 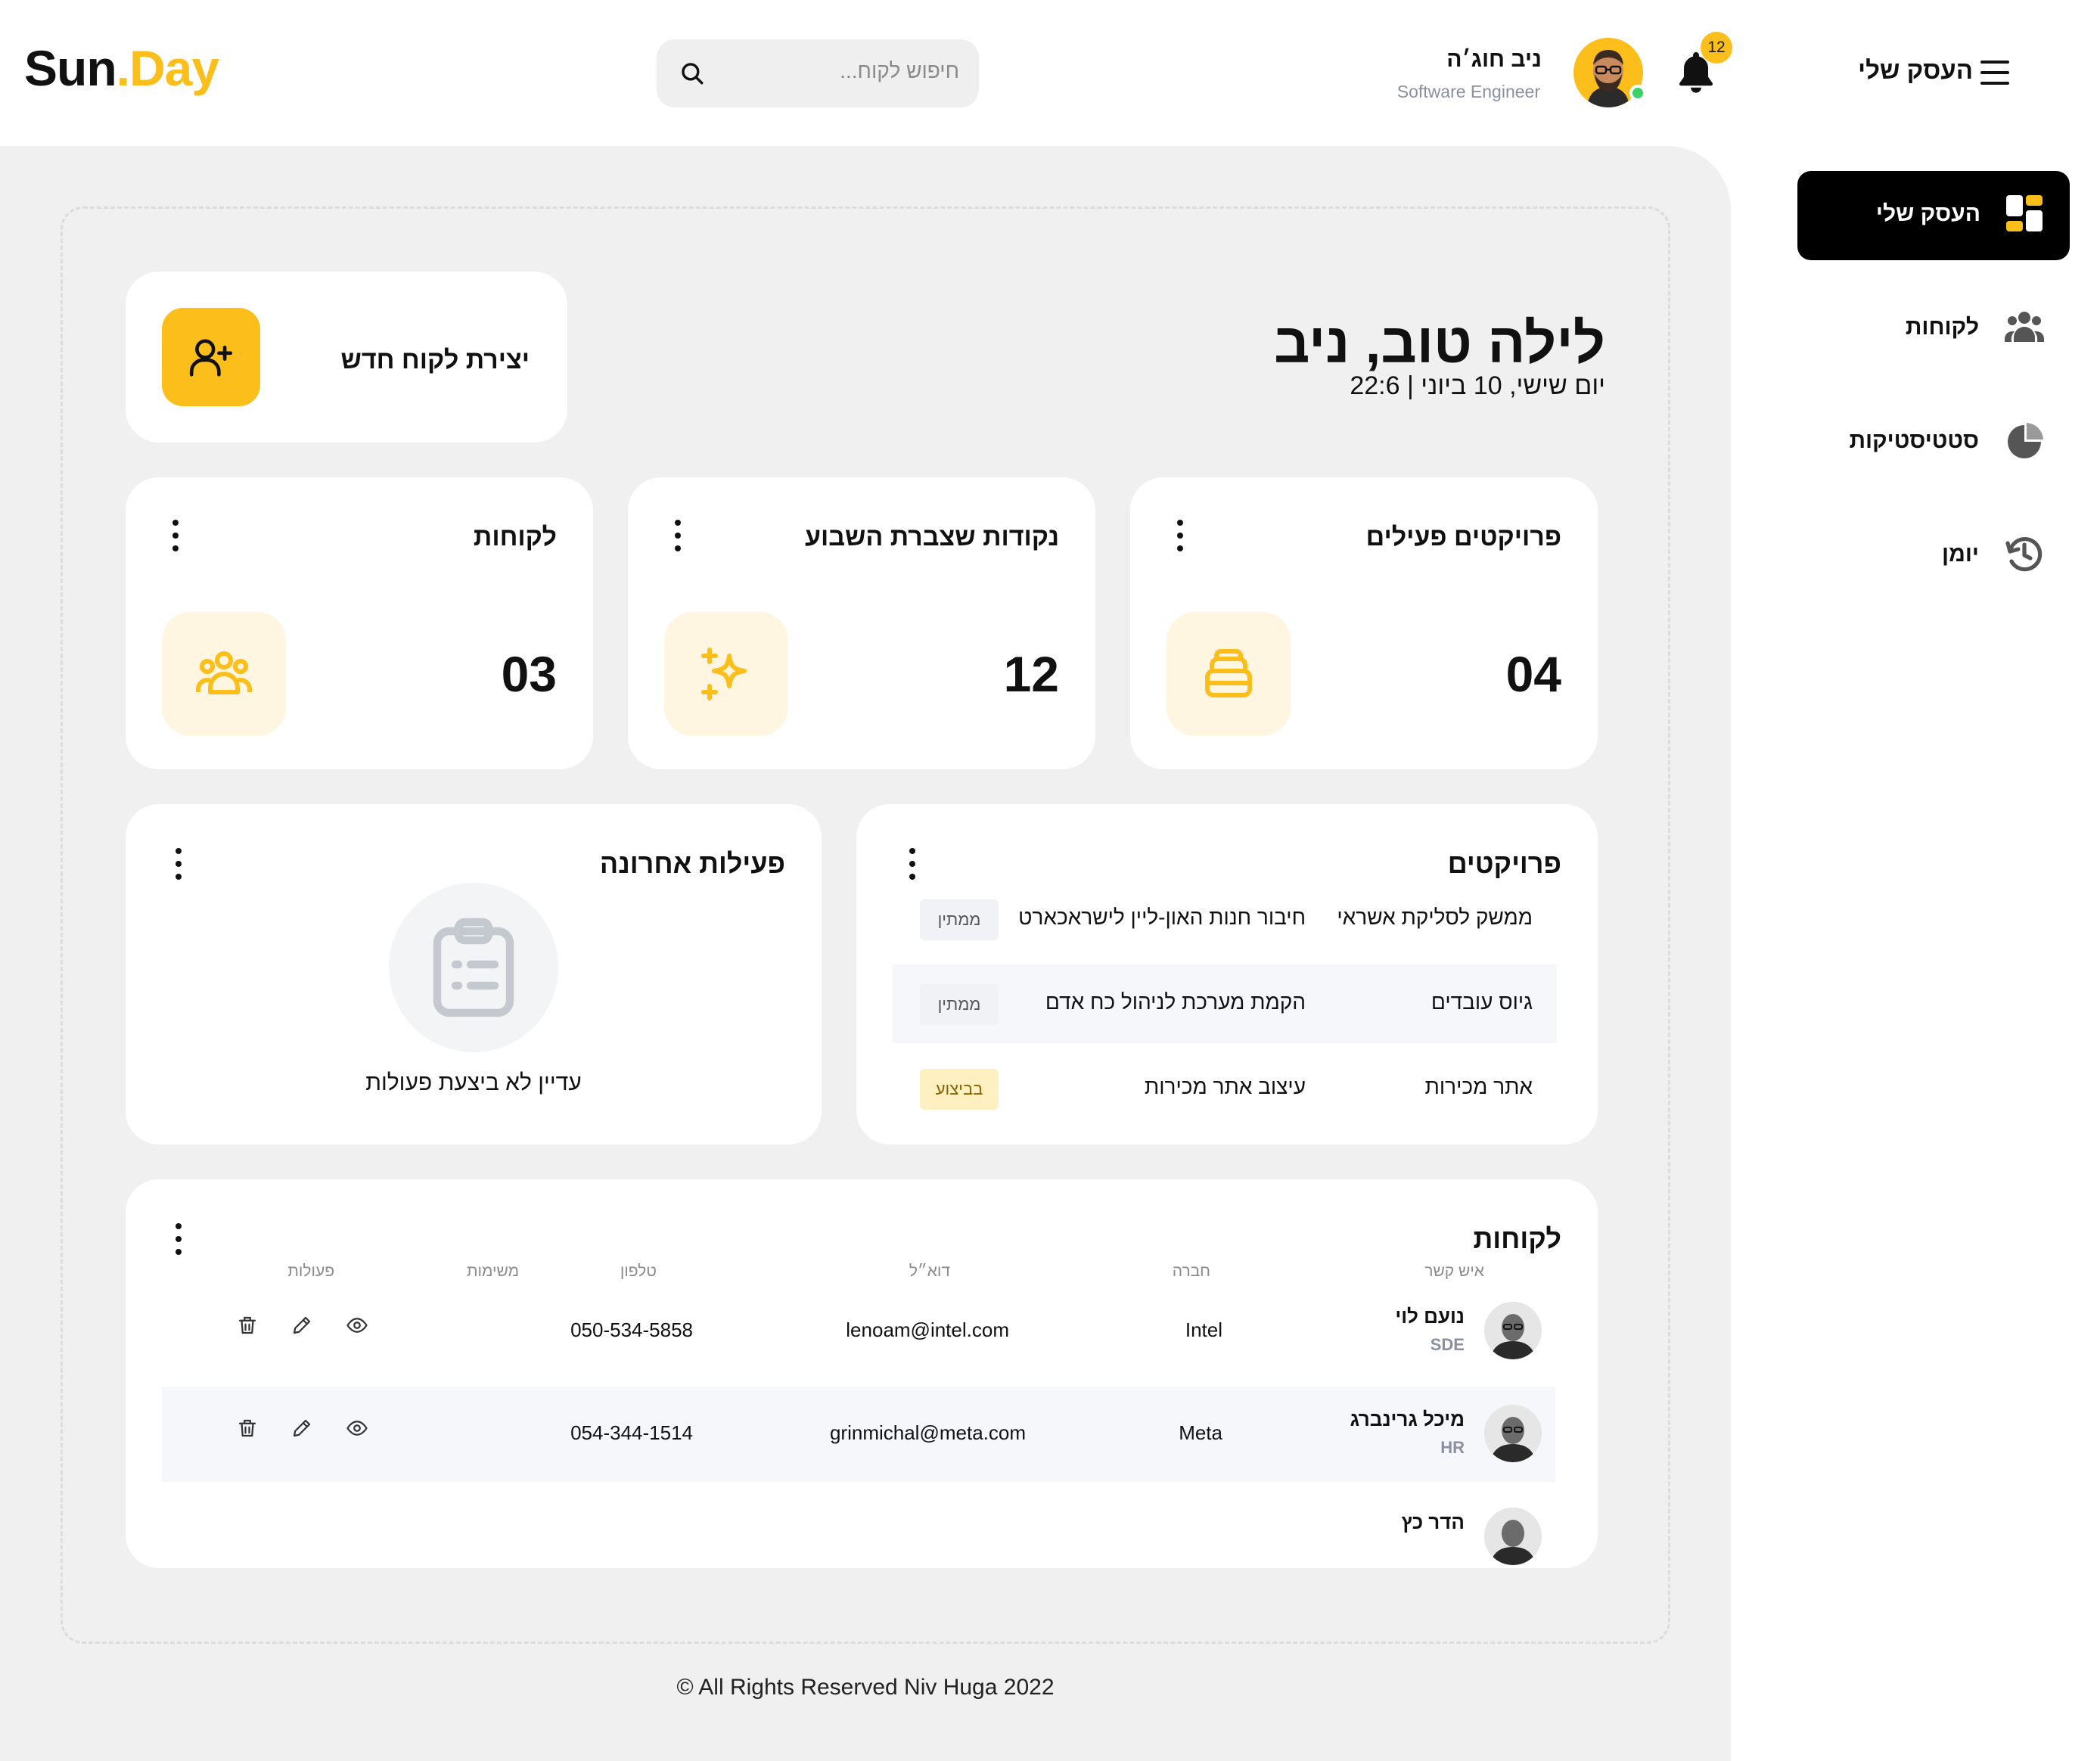 I want to click on contact-name: הדר כץ, so click(x=1433, y=1522).